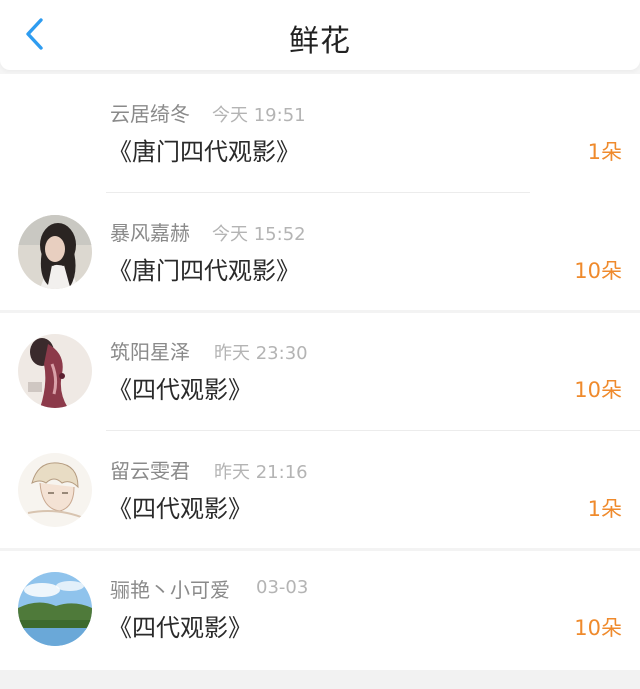 The width and height of the screenshot is (640, 689). What do you see at coordinates (282, 587) in the screenshot?
I see `timestamp: 03-03` at bounding box center [282, 587].